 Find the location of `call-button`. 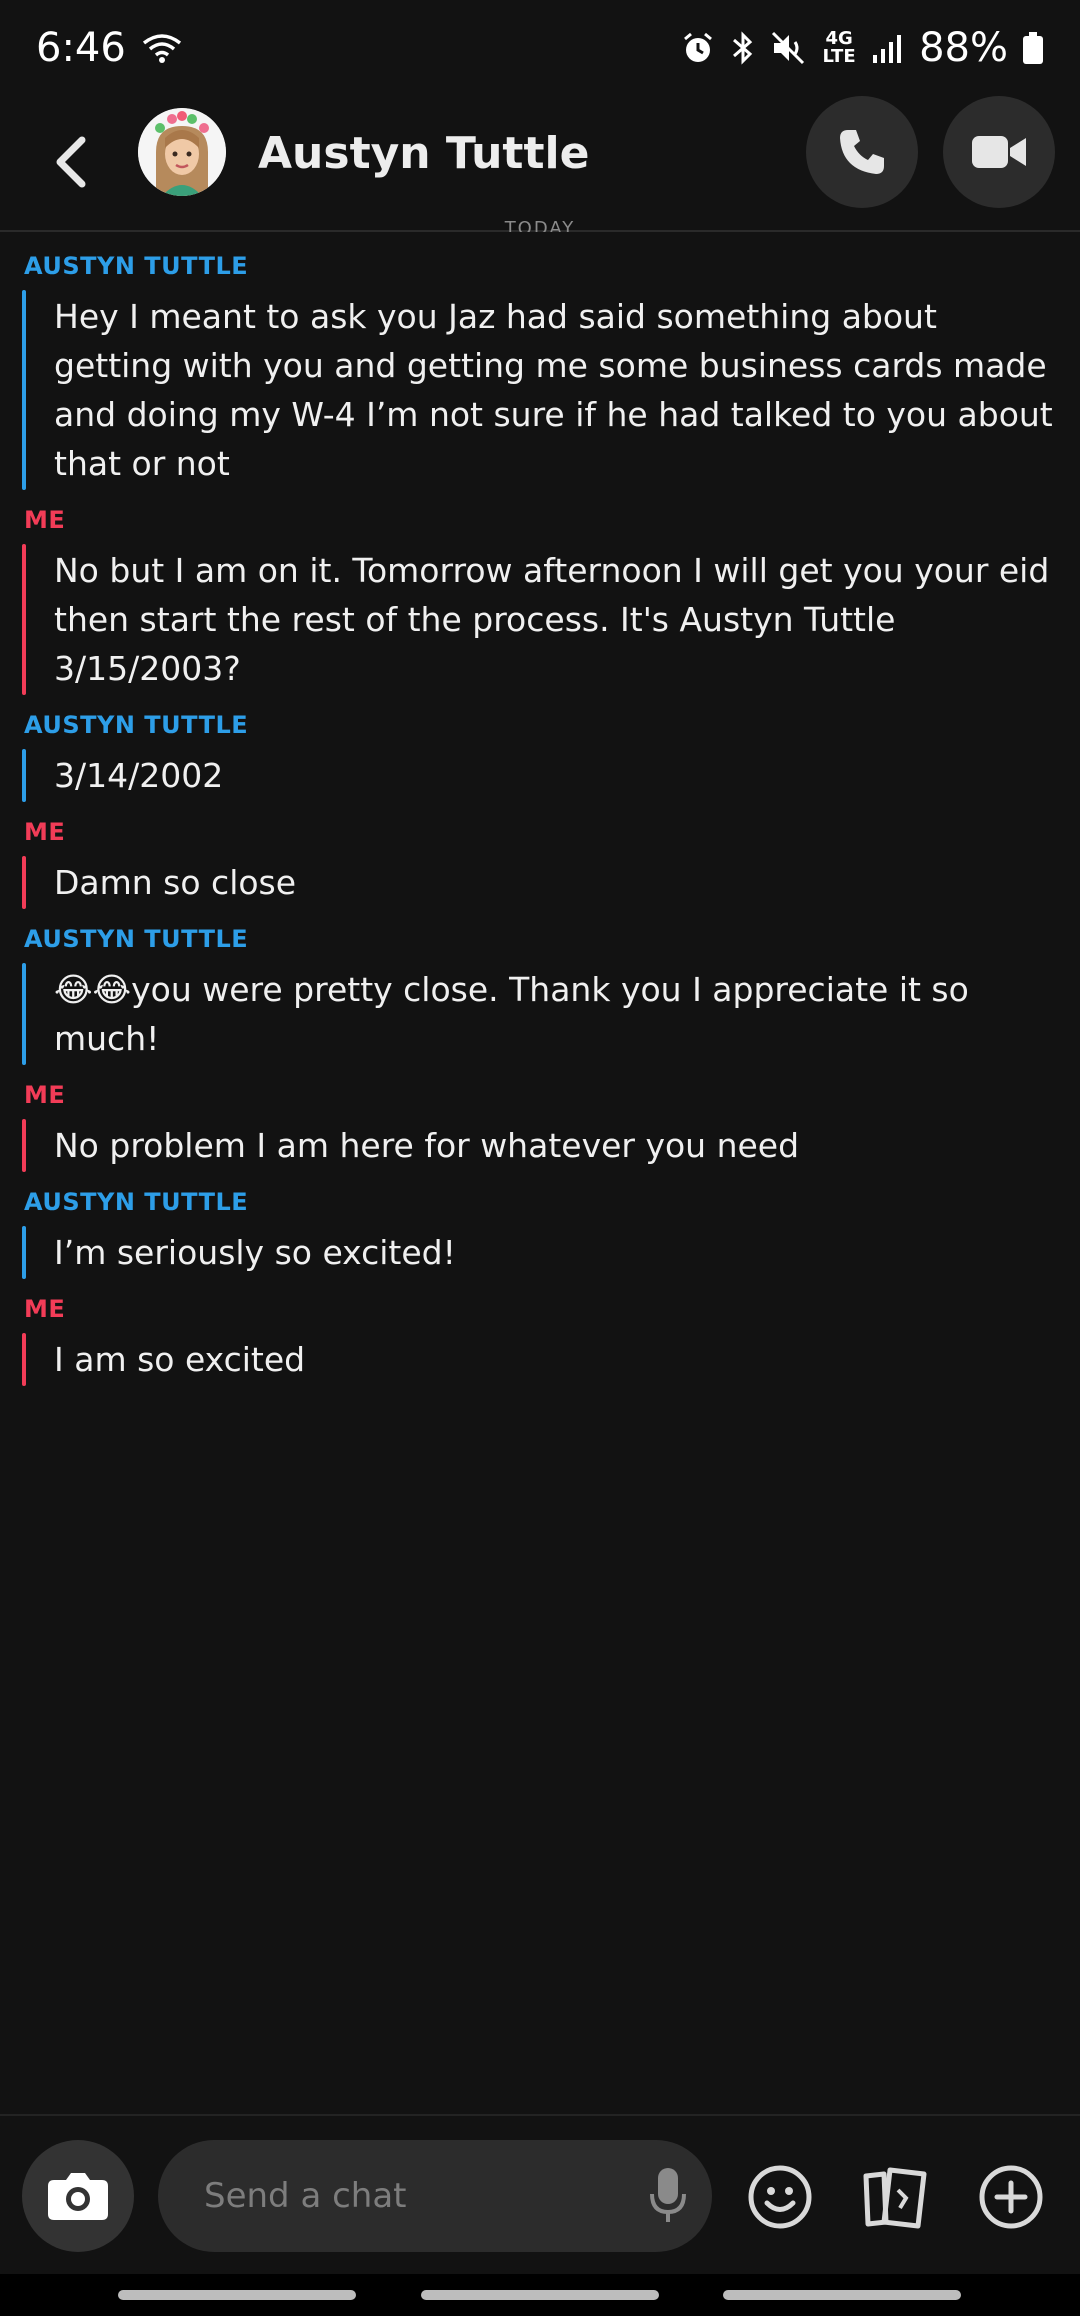

call-button is located at coordinates (862, 152).